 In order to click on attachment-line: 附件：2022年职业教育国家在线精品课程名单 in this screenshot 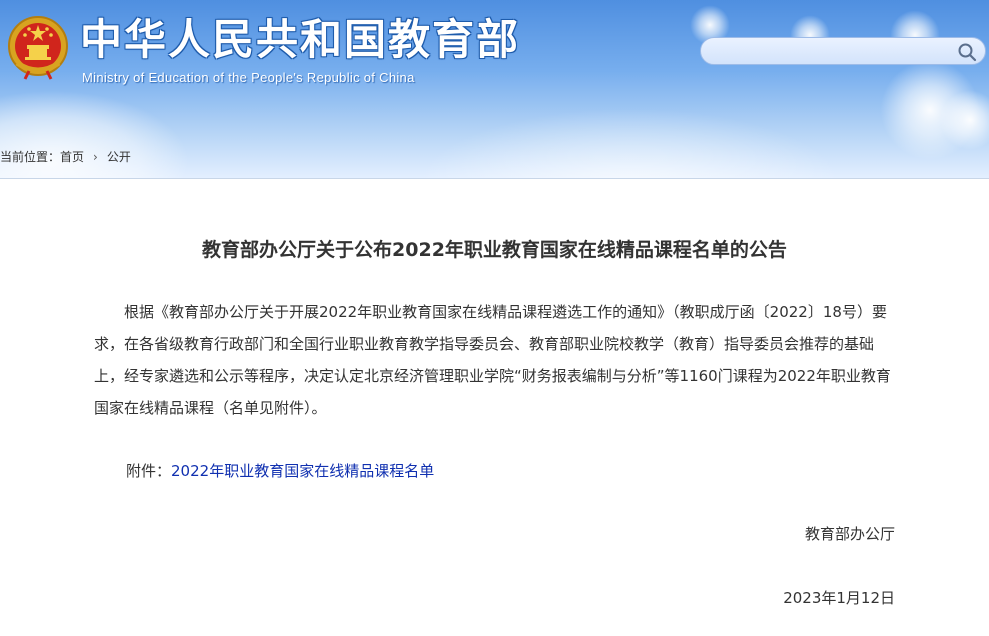, I will do `click(280, 470)`.